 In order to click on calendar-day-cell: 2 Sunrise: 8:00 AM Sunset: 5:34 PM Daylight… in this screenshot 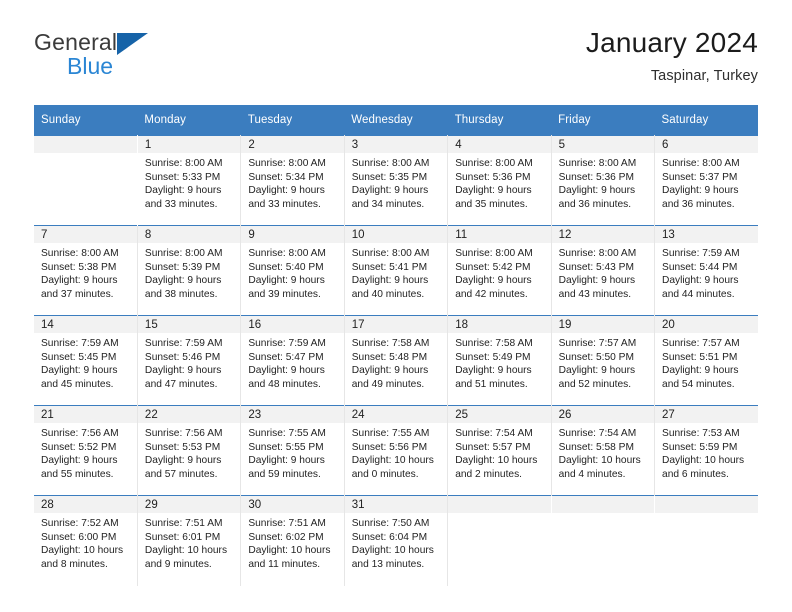, I will do `click(292, 180)`.